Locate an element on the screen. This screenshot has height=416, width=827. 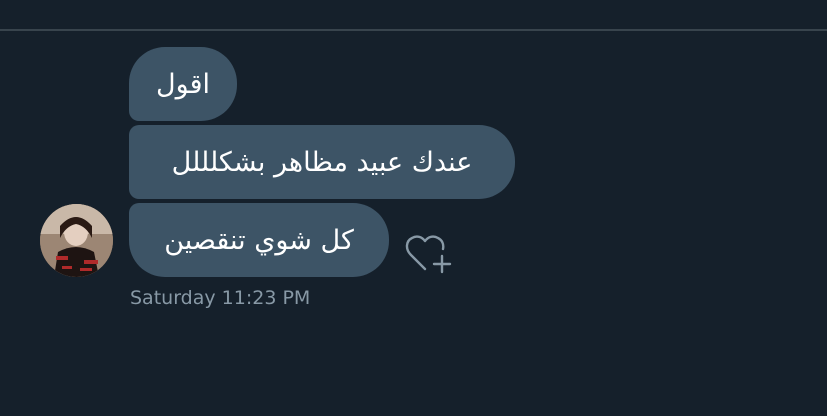
header-divider is located at coordinates (413, 30).